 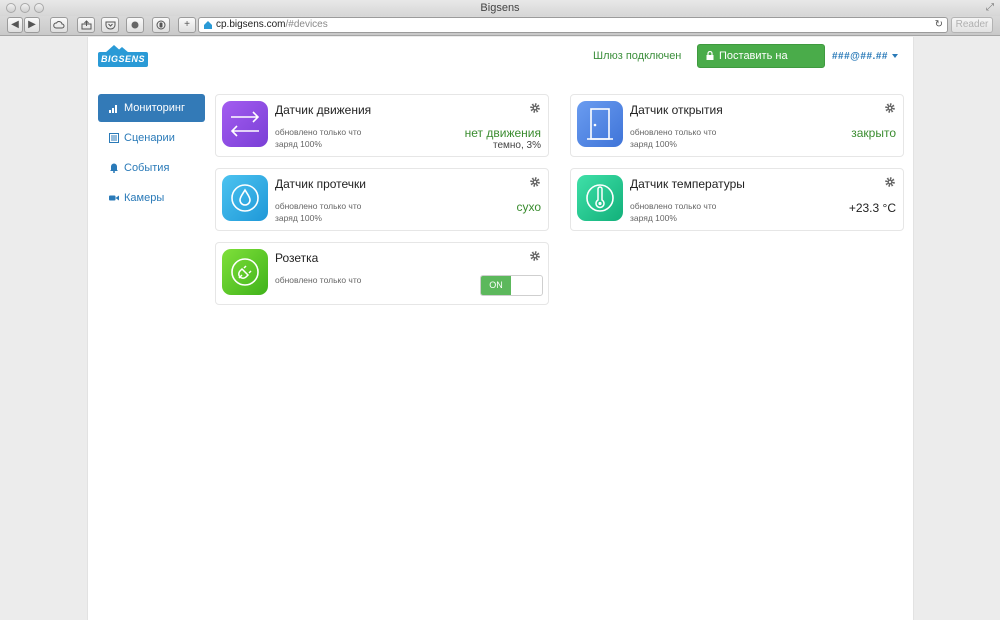 I want to click on arm-button: Поставить на охрану, so click(x=761, y=64).